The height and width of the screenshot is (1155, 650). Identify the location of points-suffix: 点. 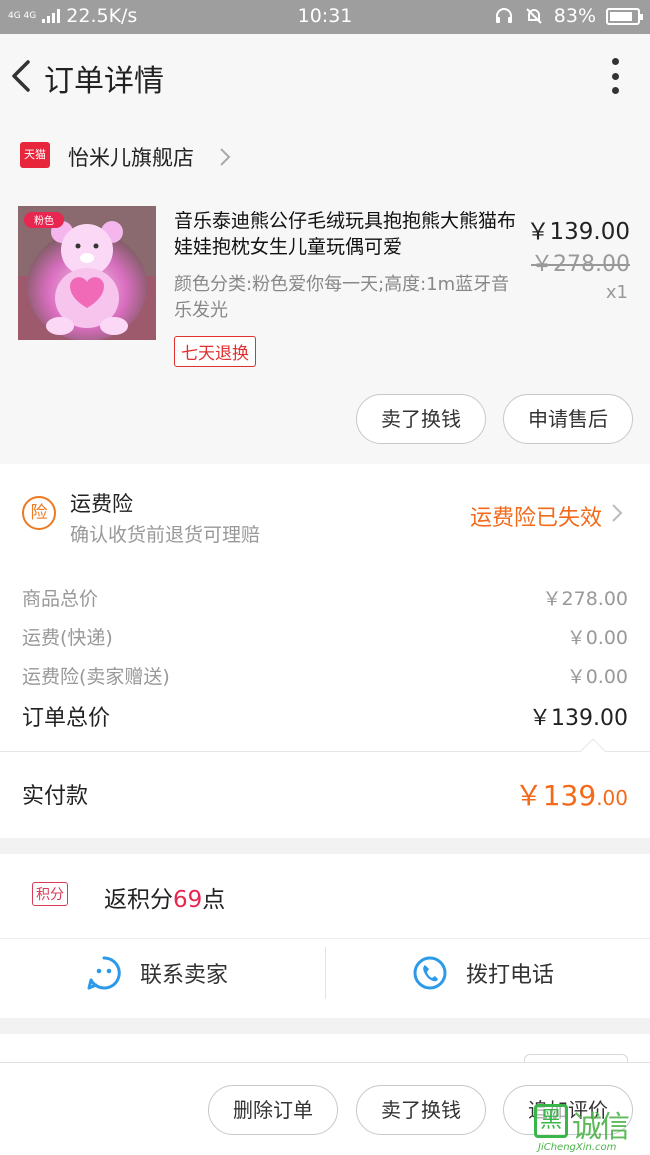
(214, 900).